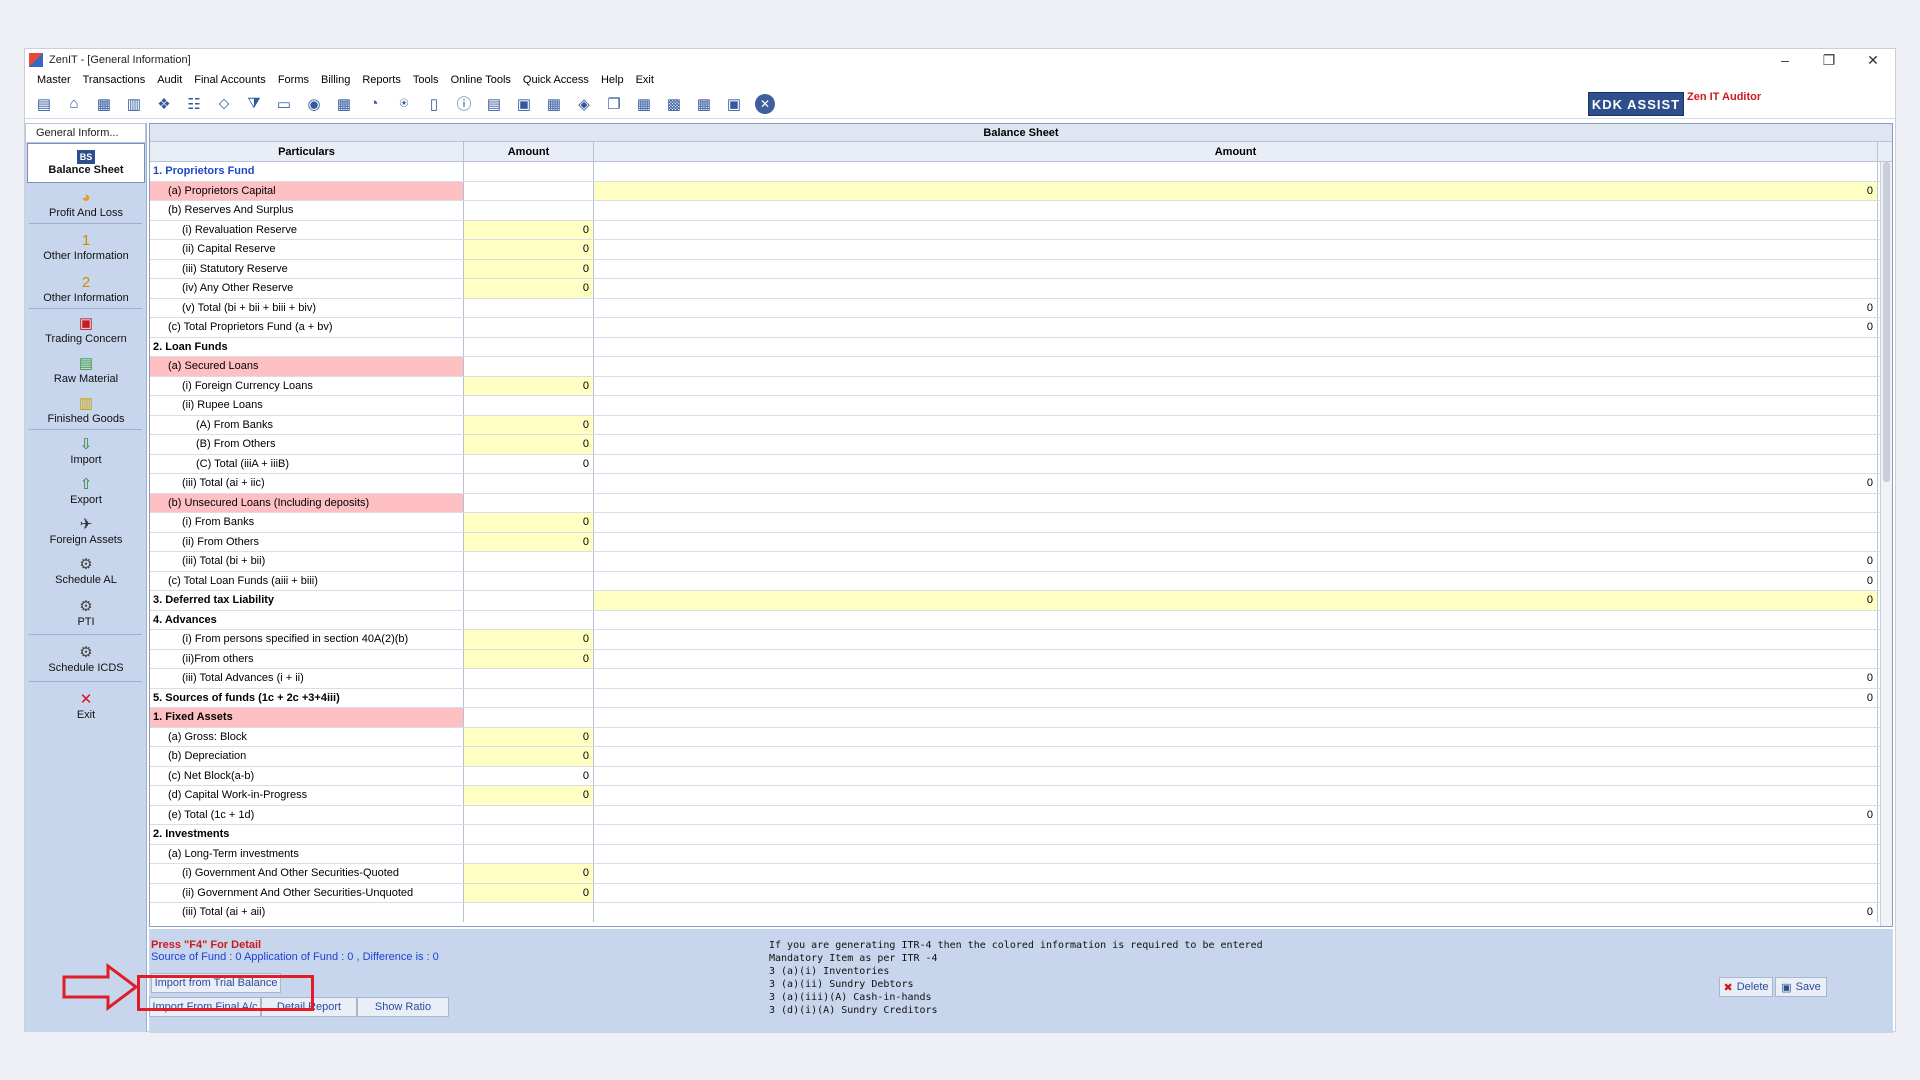  Describe the element at coordinates (704, 104) in the screenshot. I see `icd-icon: ▦` at that location.